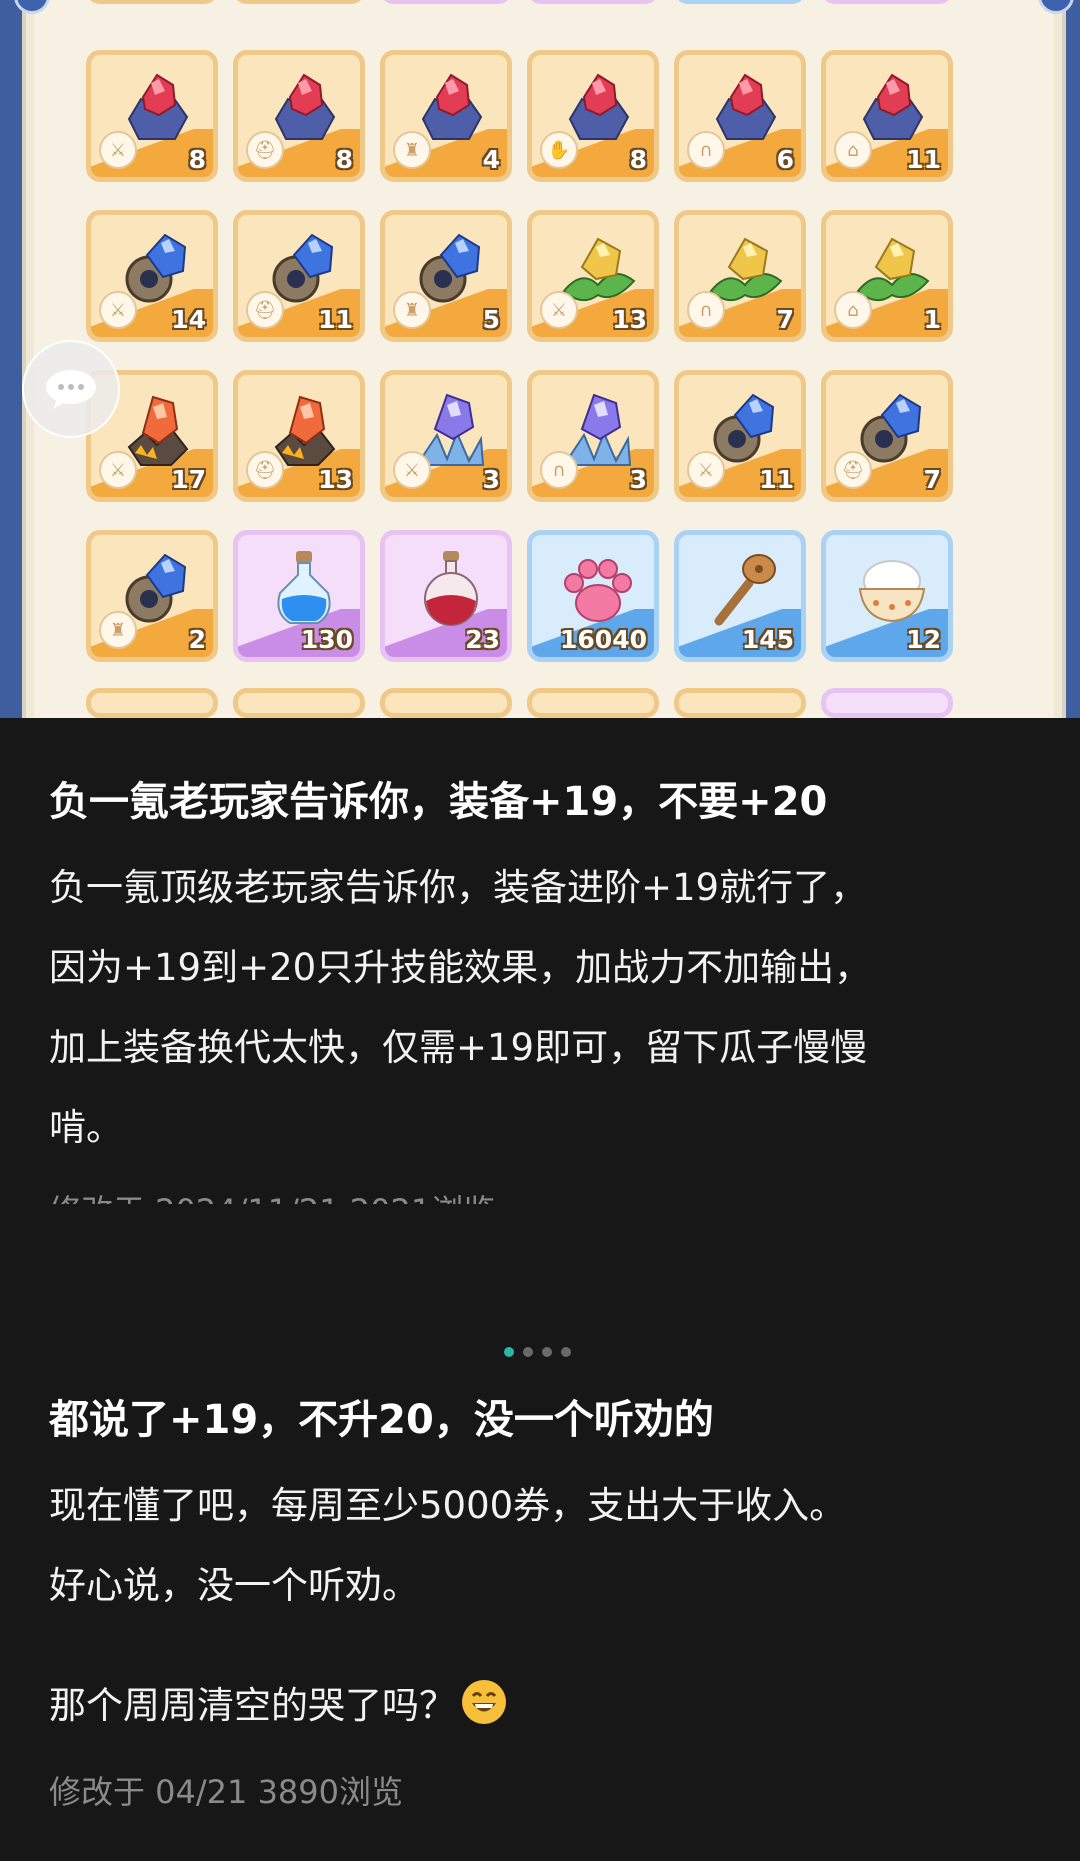 The height and width of the screenshot is (1861, 1080). I want to click on inventory-slot: 145, so click(740, 596).